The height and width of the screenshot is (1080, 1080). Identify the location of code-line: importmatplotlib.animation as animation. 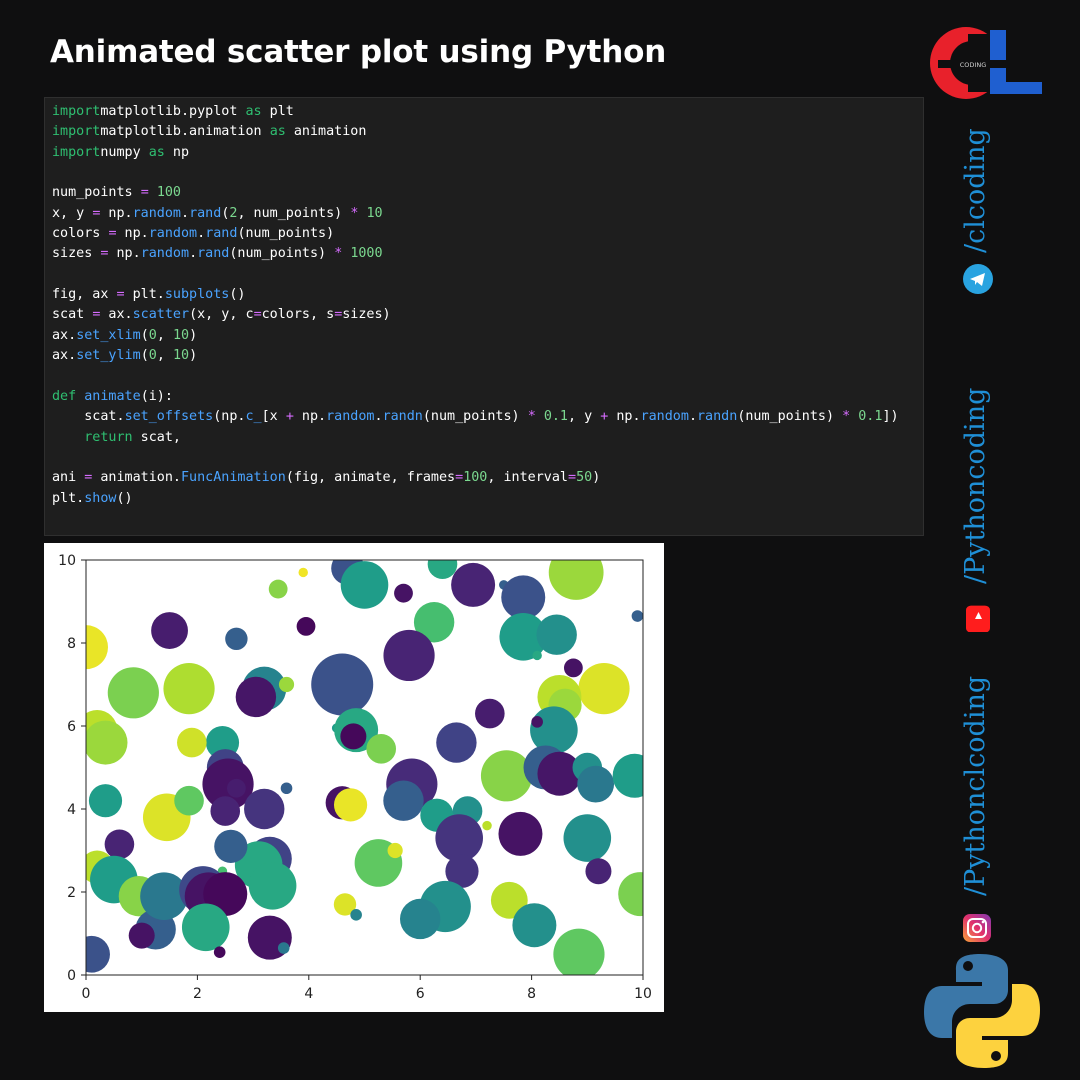
(209, 132).